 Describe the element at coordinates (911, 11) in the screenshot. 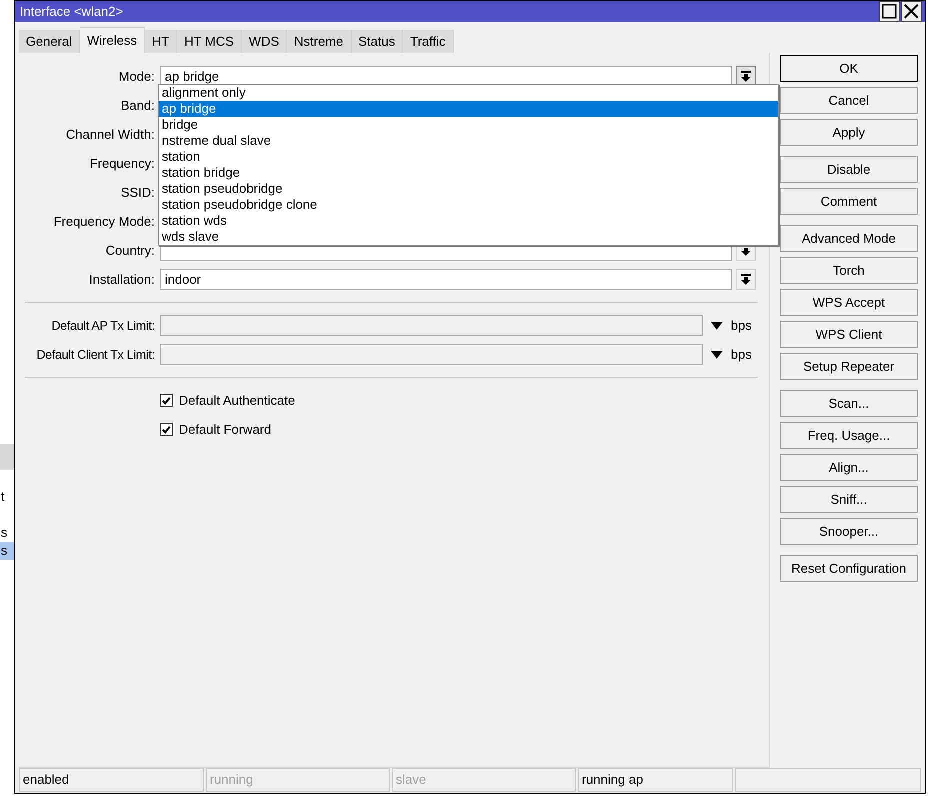

I see `close-icon` at that location.